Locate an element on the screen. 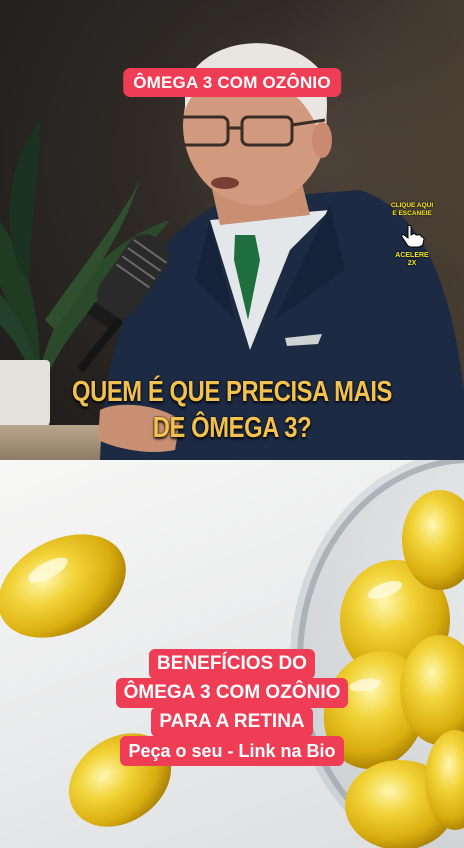 This screenshot has width=464, height=848. title-badge: ÔMEGA 3 COM OZÔNIO is located at coordinates (232, 82).